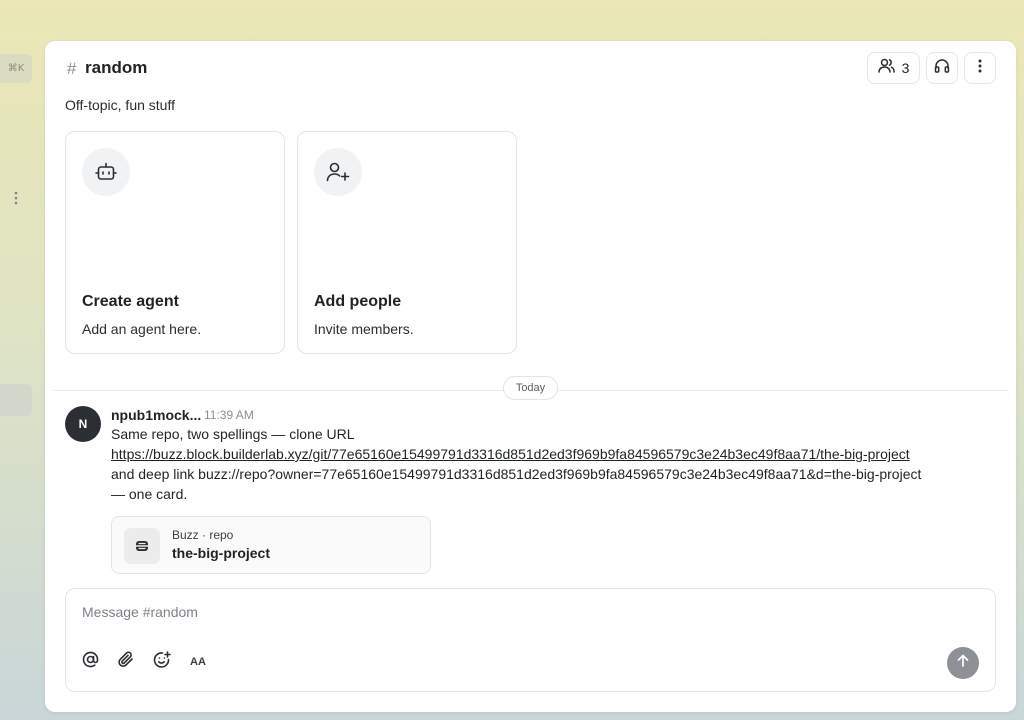 The image size is (1024, 720). I want to click on search-shortcut-hint: ⌘K, so click(16, 68).